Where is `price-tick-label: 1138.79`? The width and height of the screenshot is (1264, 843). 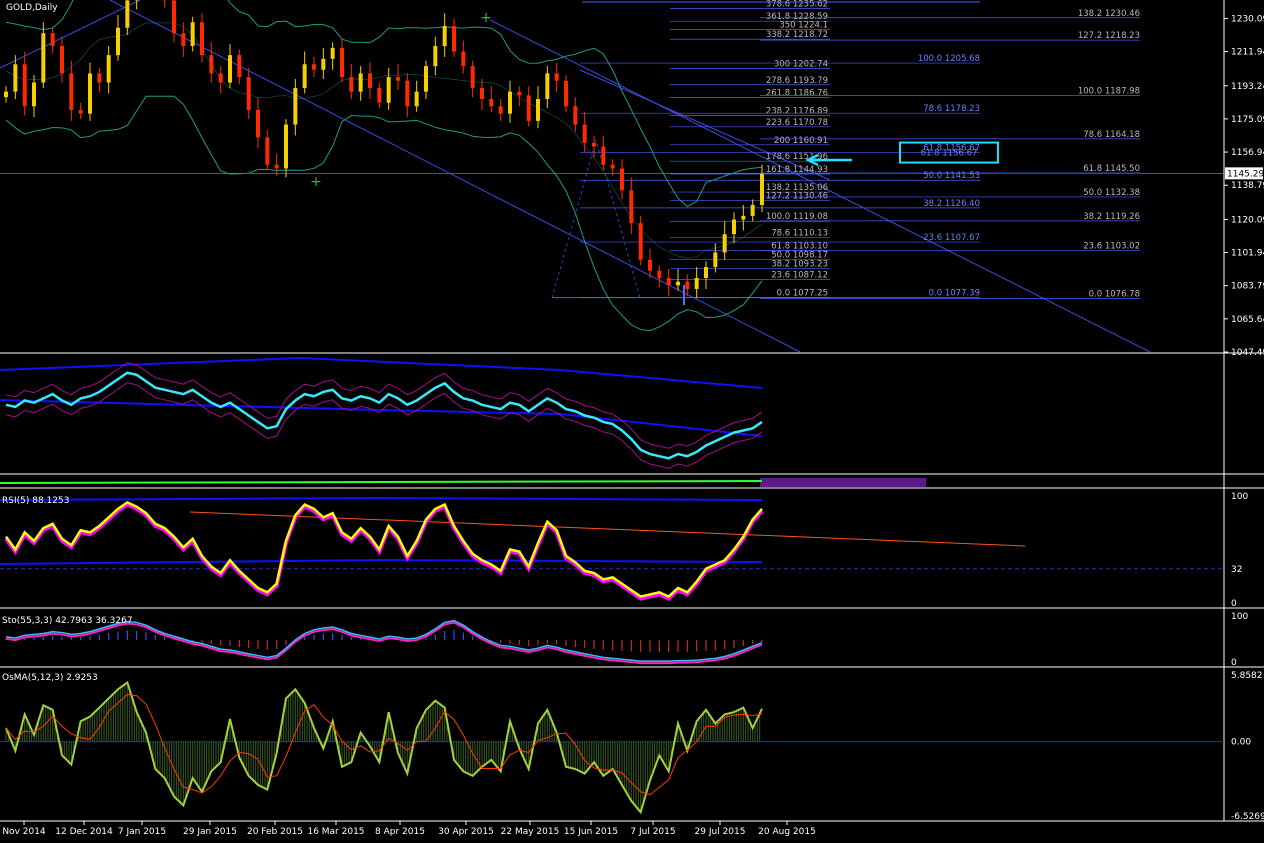 price-tick-label: 1138.79 is located at coordinates (1247, 186).